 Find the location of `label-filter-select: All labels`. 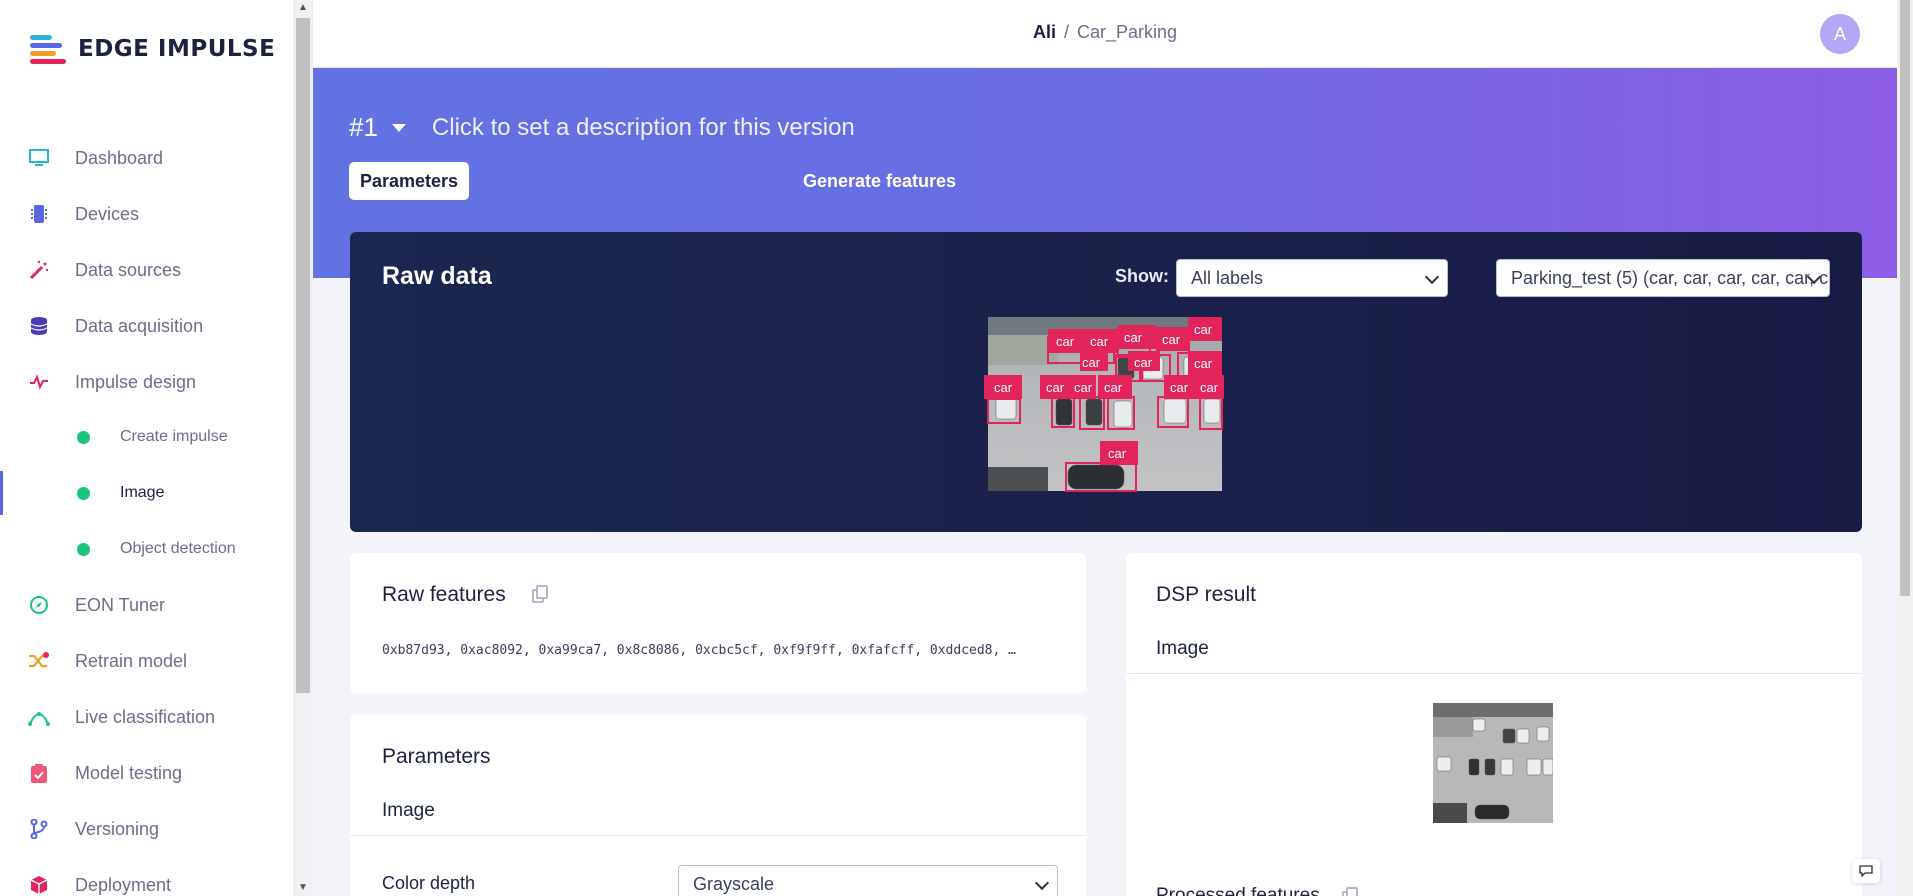

label-filter-select: All labels is located at coordinates (1312, 278).